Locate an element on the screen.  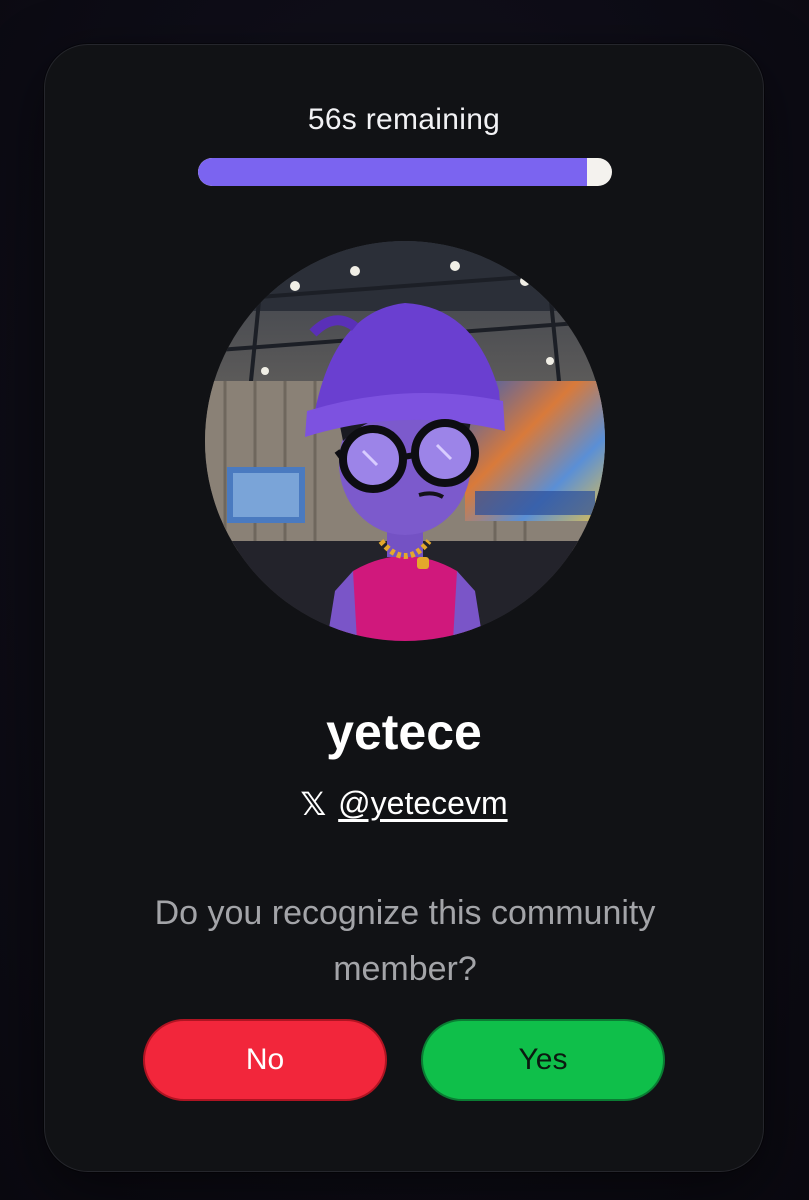
yes-button: Yes is located at coordinates (543, 1060).